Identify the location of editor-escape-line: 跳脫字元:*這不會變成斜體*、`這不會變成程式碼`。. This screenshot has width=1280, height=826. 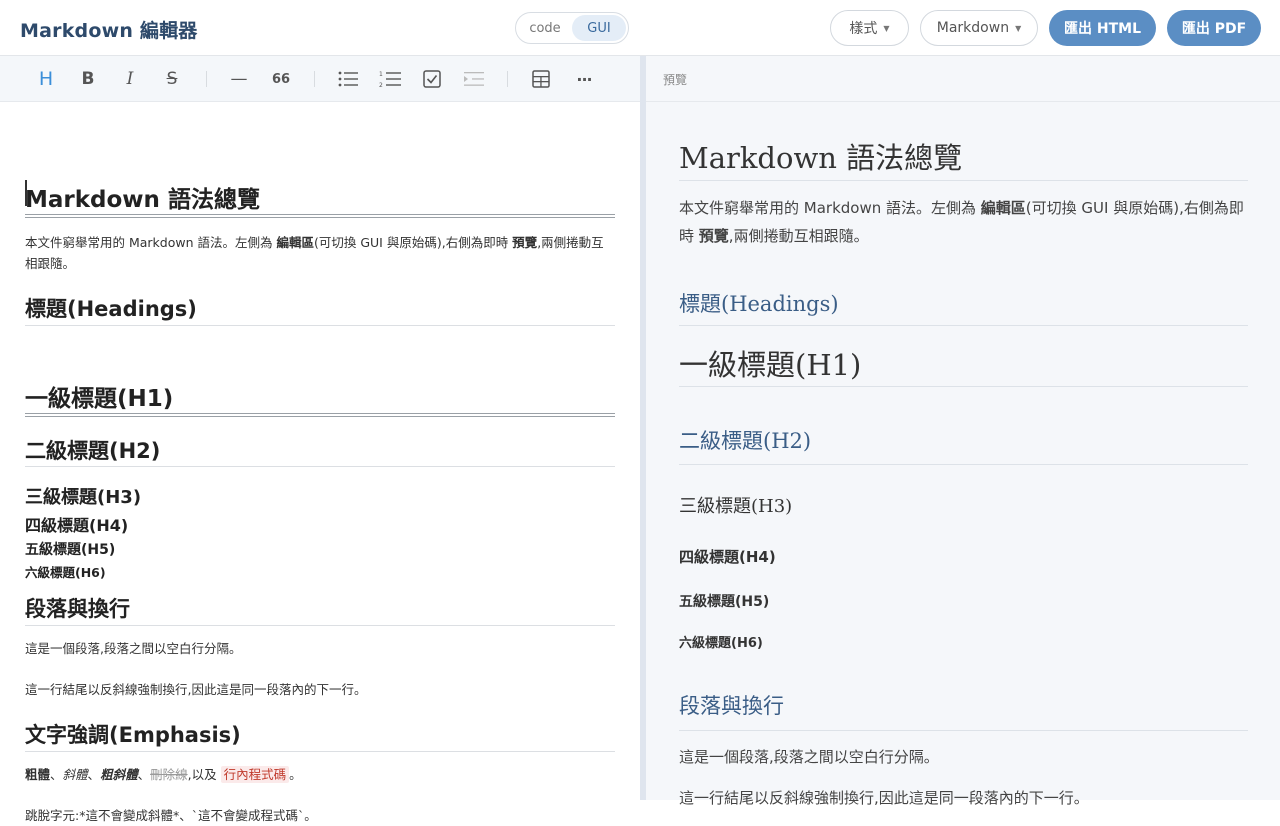
(171, 815).